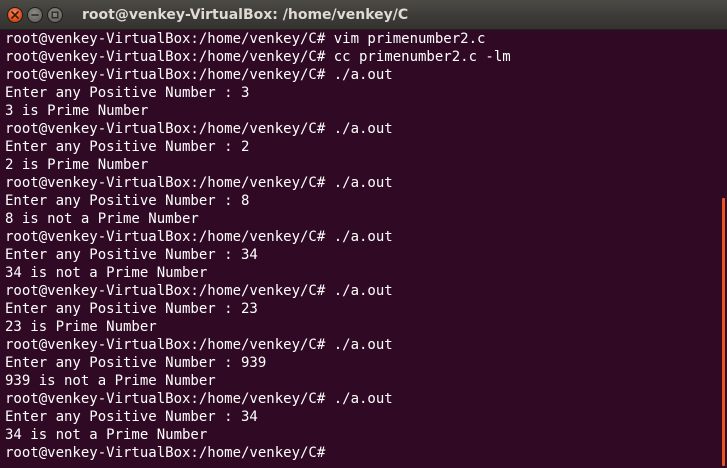  I want to click on terminal-line: Enter any Positive Number : 939, so click(136, 363).